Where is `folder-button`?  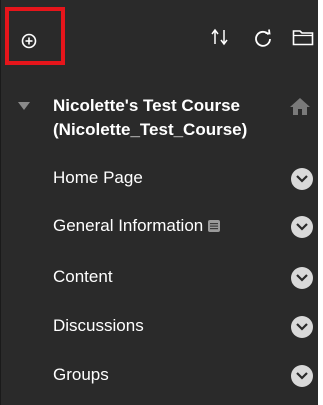
folder-button is located at coordinates (303, 37).